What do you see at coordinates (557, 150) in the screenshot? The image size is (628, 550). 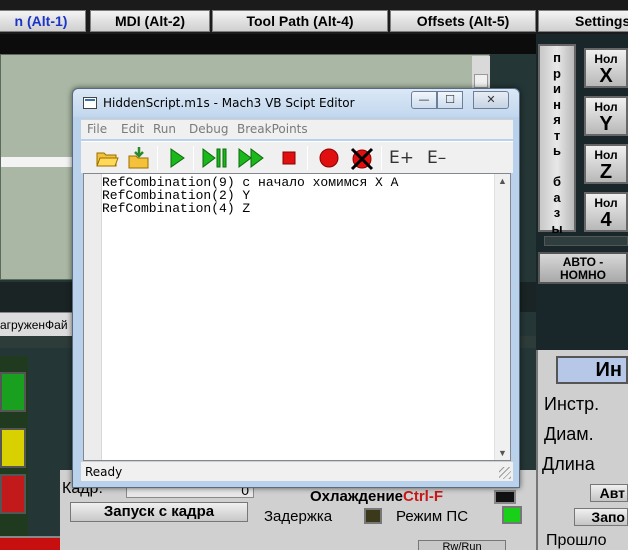 I see `accept-bases-letter: ь` at bounding box center [557, 150].